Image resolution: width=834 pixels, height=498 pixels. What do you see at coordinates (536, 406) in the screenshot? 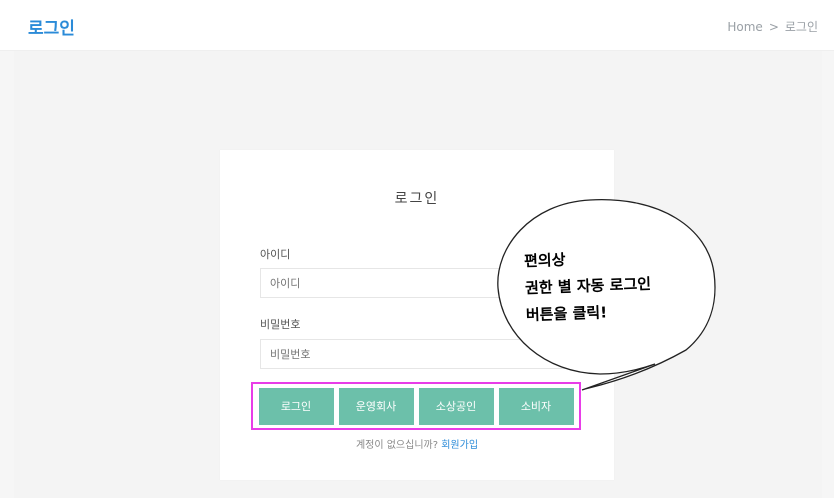
I see `consumer-login-button: 소비자` at bounding box center [536, 406].